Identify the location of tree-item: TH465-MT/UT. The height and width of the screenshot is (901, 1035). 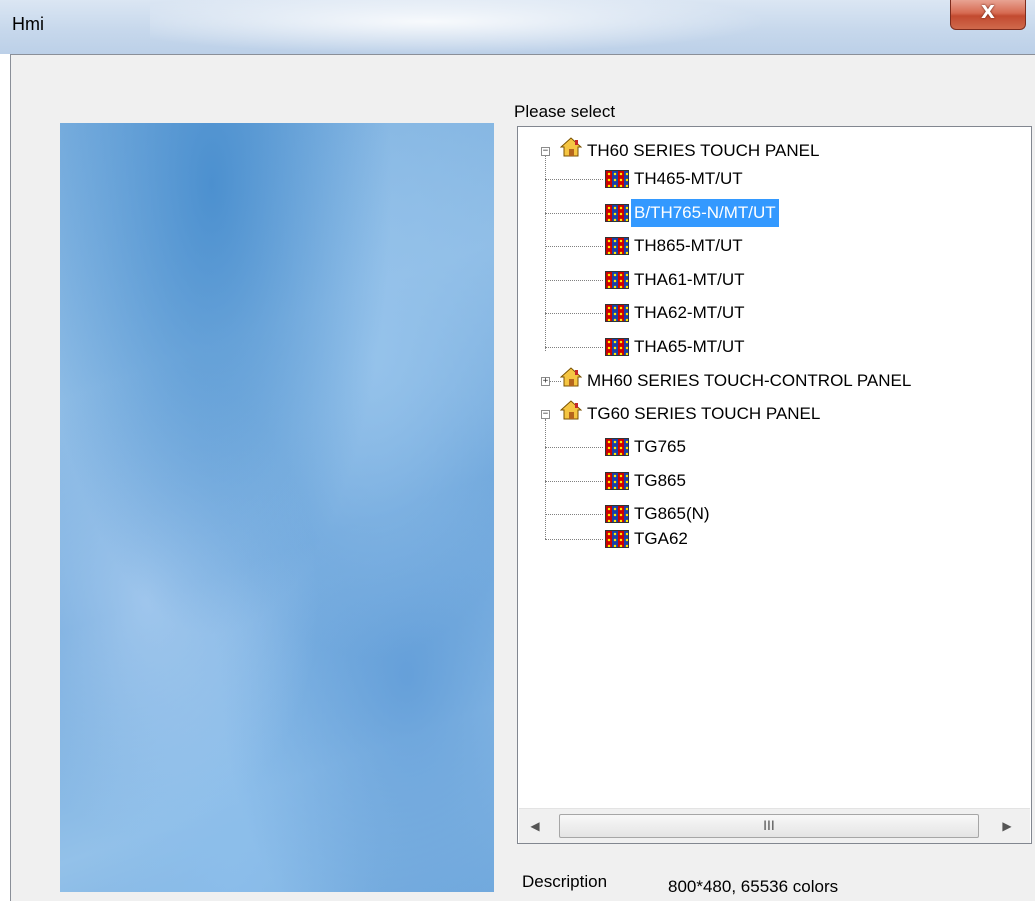
(688, 179).